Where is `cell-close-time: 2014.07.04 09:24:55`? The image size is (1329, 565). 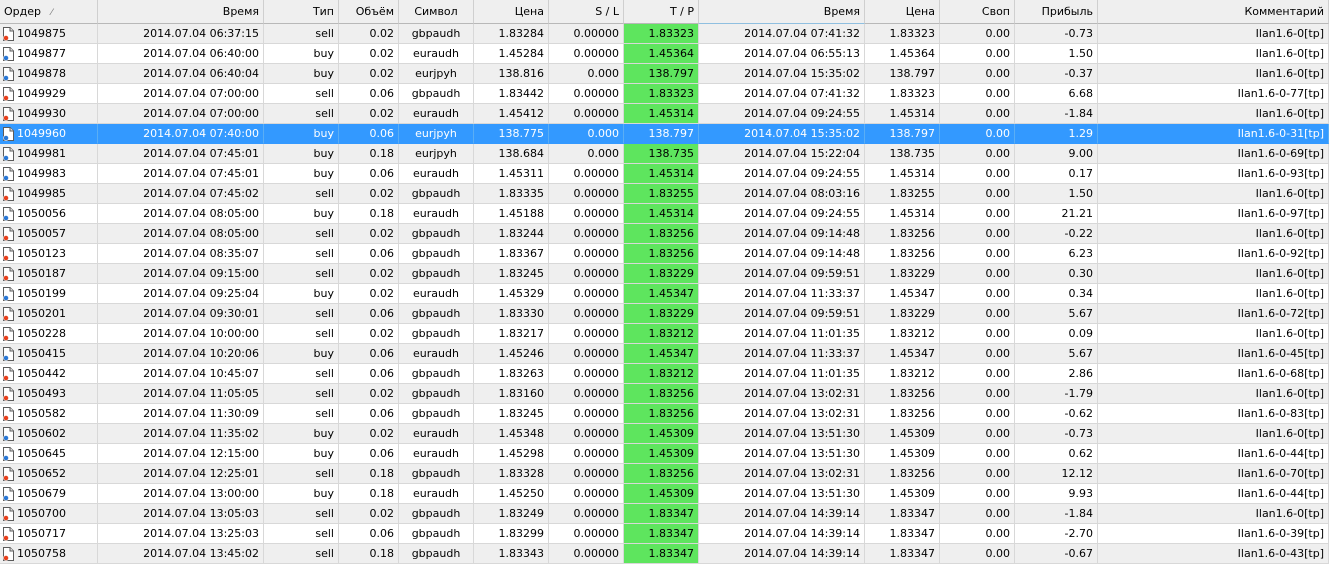
cell-close-time: 2014.07.04 09:24:55 is located at coordinates (782, 214).